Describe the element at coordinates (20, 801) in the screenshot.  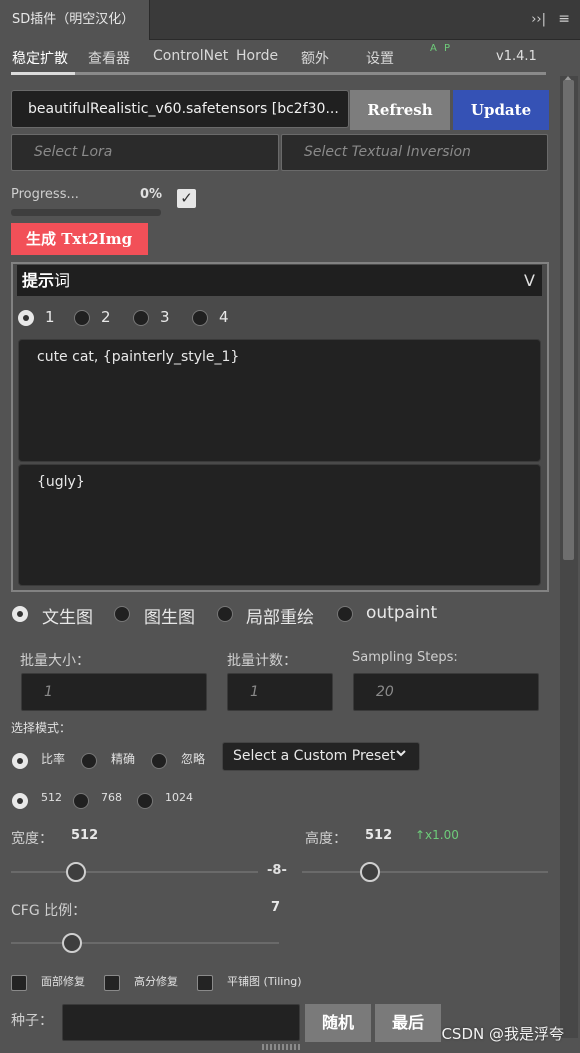
I see `res-512-radio` at that location.